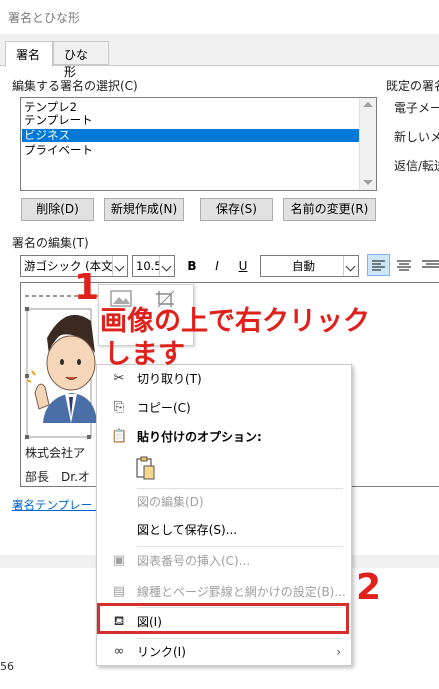 The height and width of the screenshot is (689, 439). I want to click on font-size-select: 10.5, so click(153, 266).